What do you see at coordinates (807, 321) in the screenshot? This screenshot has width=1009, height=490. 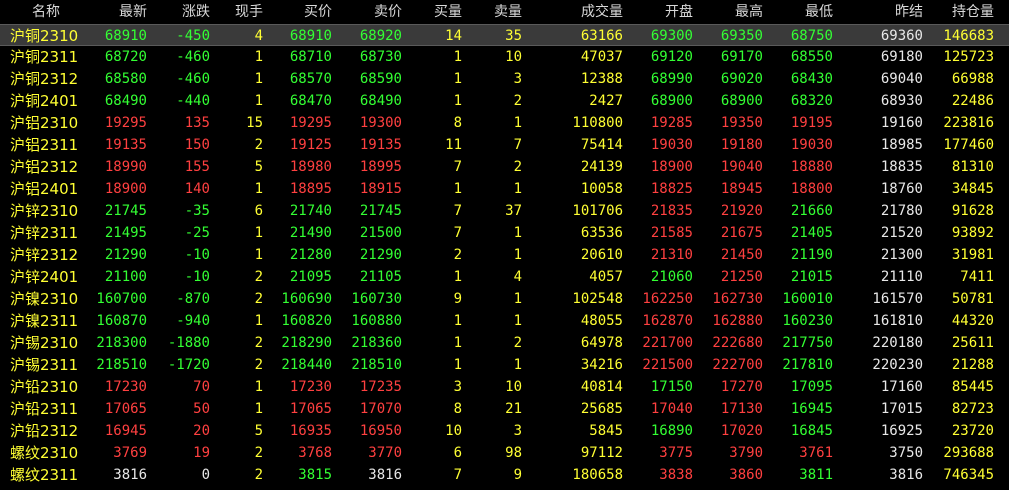 I see `cell-low: 160230` at bounding box center [807, 321].